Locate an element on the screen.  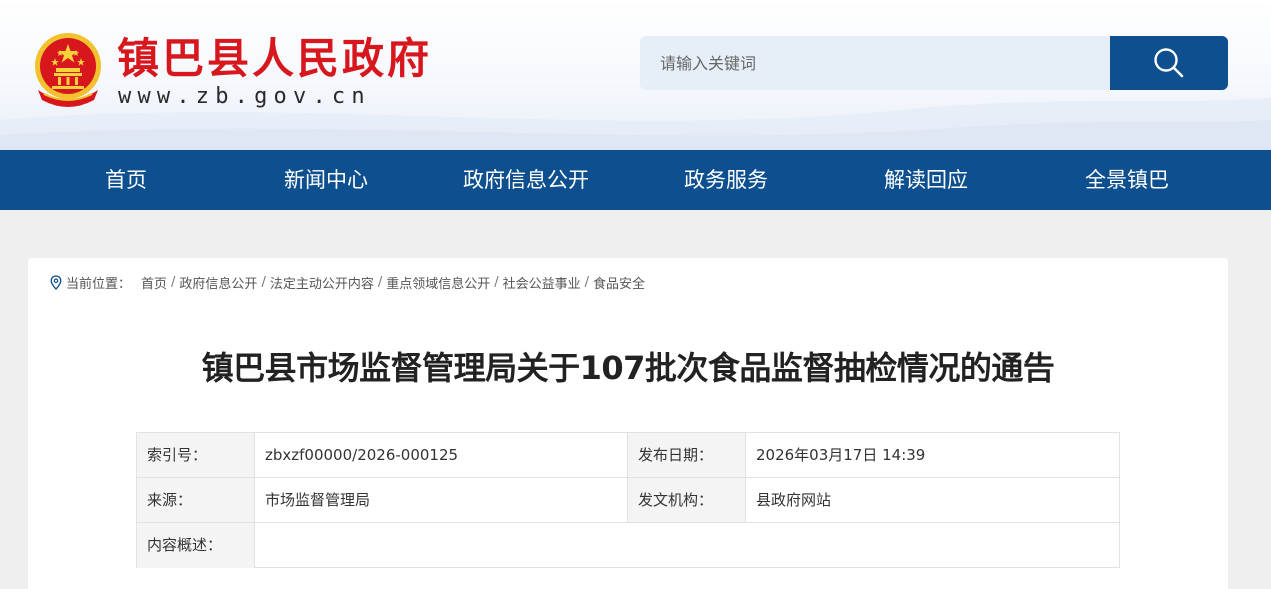
nav-item-gov-info: 政府信息公开 is located at coordinates (526, 180).